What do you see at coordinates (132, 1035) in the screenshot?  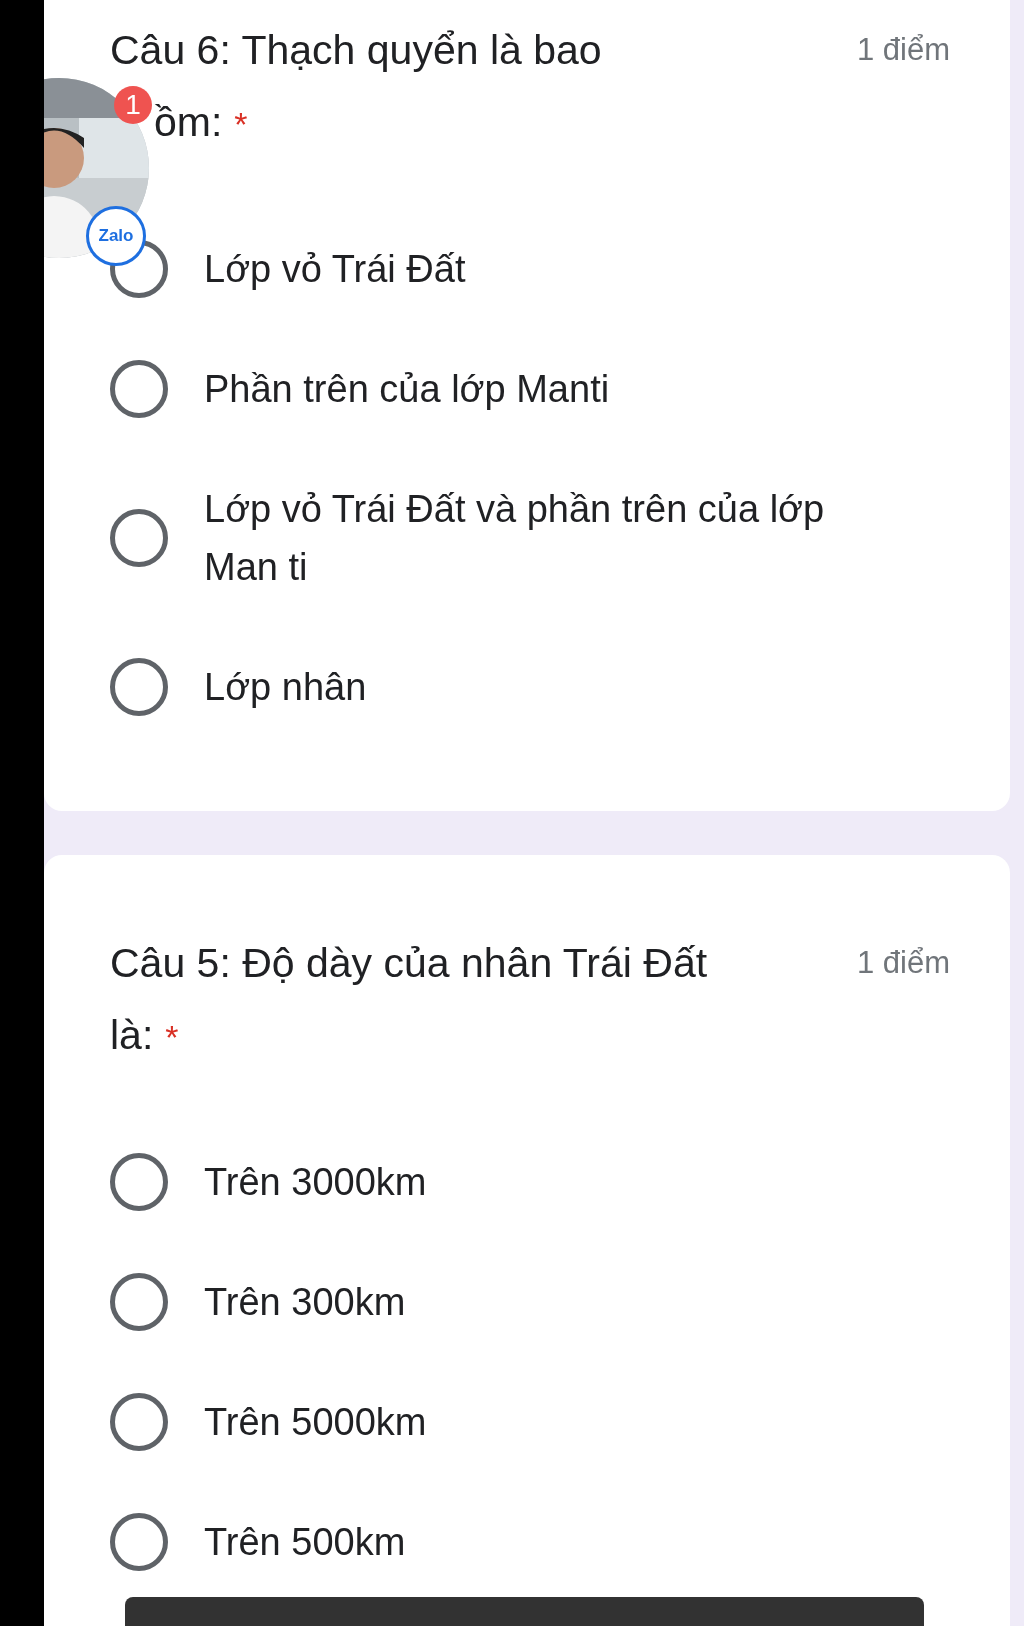 I see `question-title: là:` at bounding box center [132, 1035].